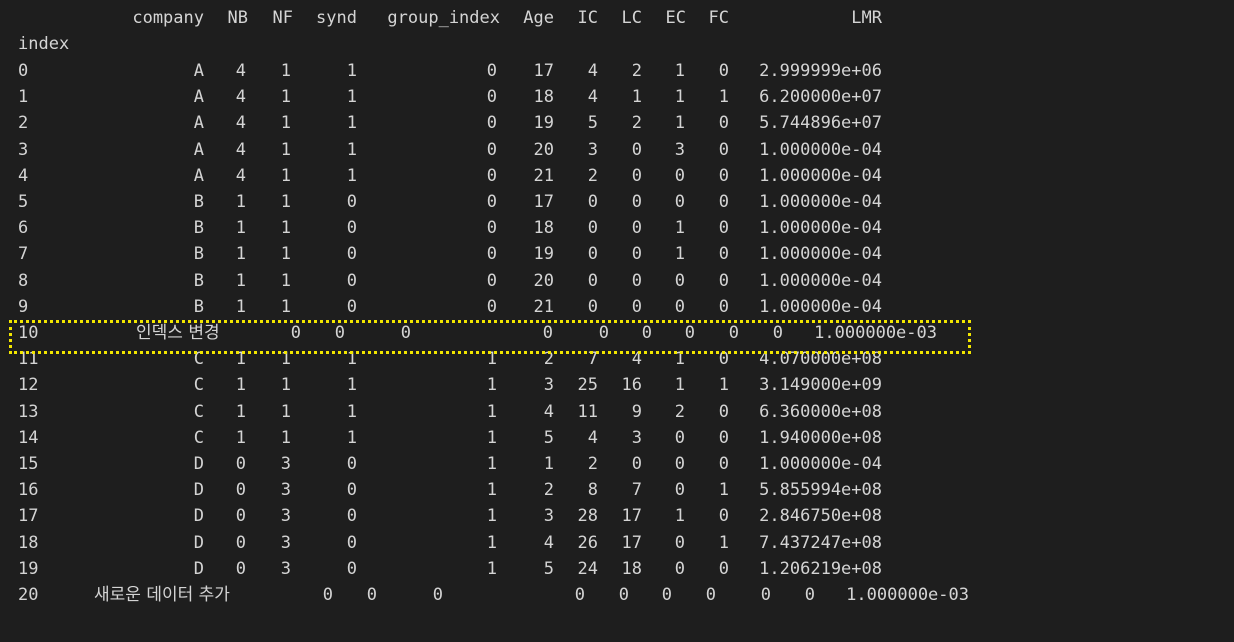 The height and width of the screenshot is (642, 1234). What do you see at coordinates (617, 228) in the screenshot?
I see `table-row: 6 B 1 1 0 0 18 0 0 1 0 1.000000e-04` at bounding box center [617, 228].